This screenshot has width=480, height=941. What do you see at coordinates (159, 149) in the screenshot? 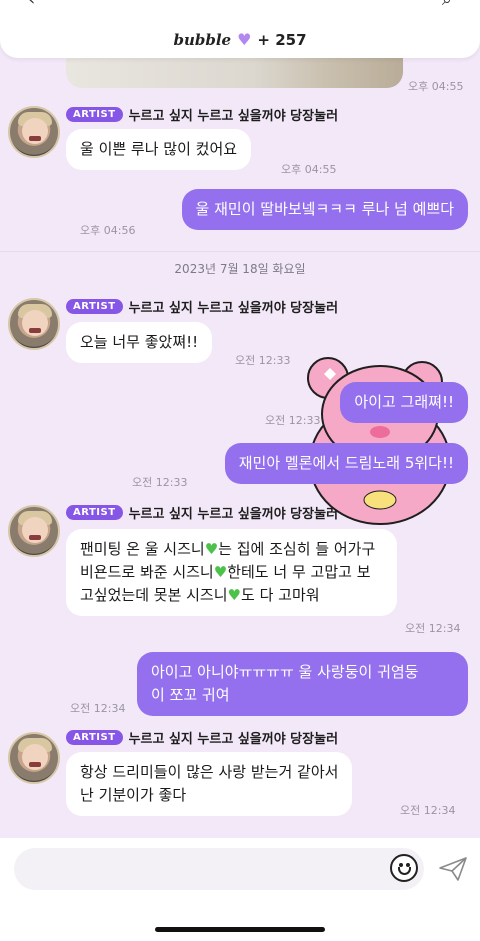
I see `artist-message-bubble: 울 이쁜 루나 많이 컸어요` at bounding box center [159, 149].